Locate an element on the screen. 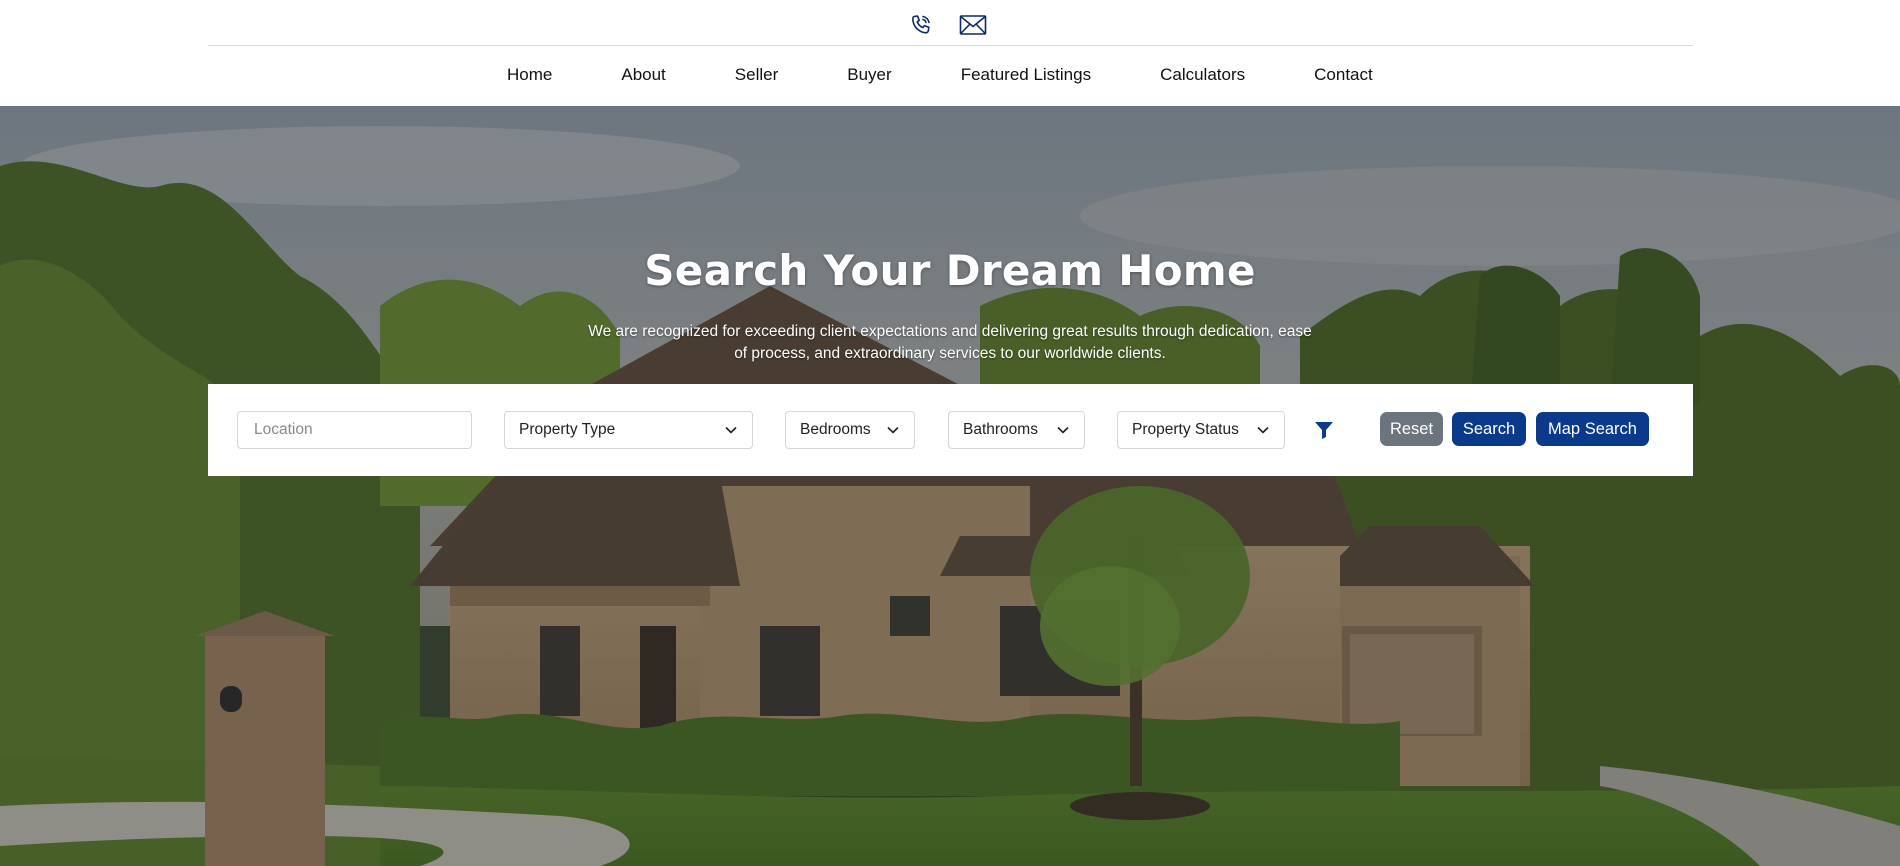 The height and width of the screenshot is (866, 1900). phone-icon is located at coordinates (921, 25).